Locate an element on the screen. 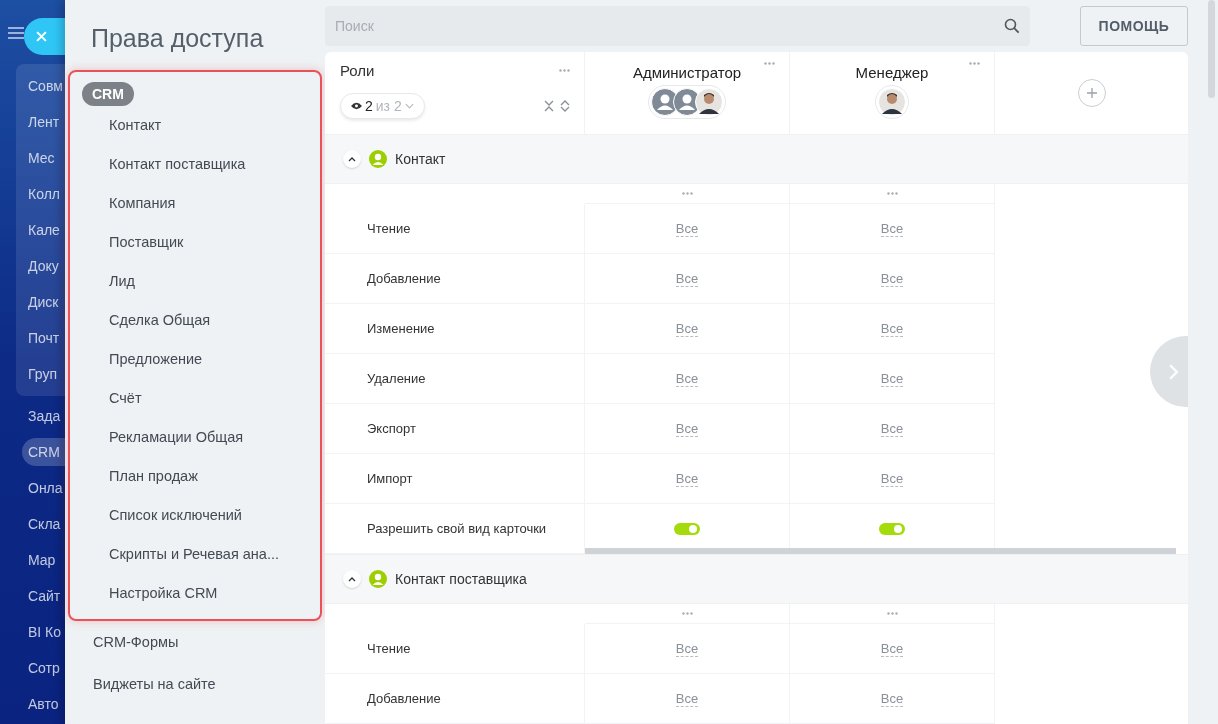 This screenshot has width=1218, height=724. eye-icon is located at coordinates (356, 106).